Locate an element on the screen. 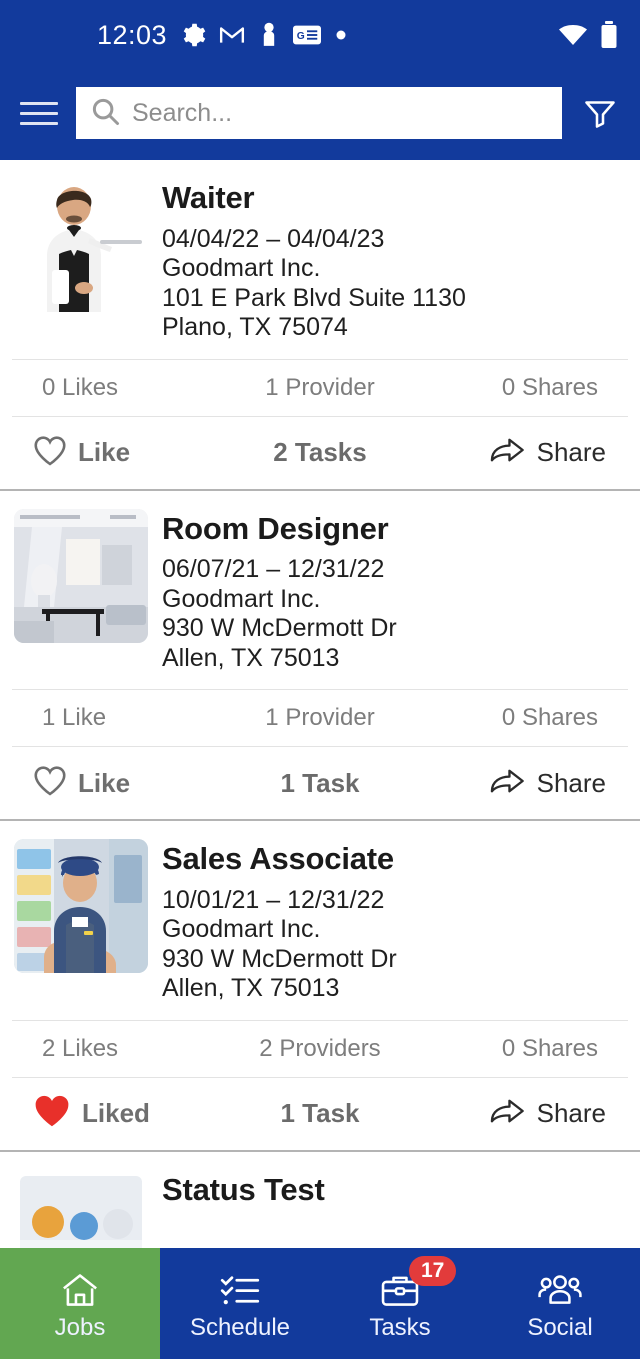  job-stats-row: 1 Like 1 Provider 0 Shares is located at coordinates (320, 718).